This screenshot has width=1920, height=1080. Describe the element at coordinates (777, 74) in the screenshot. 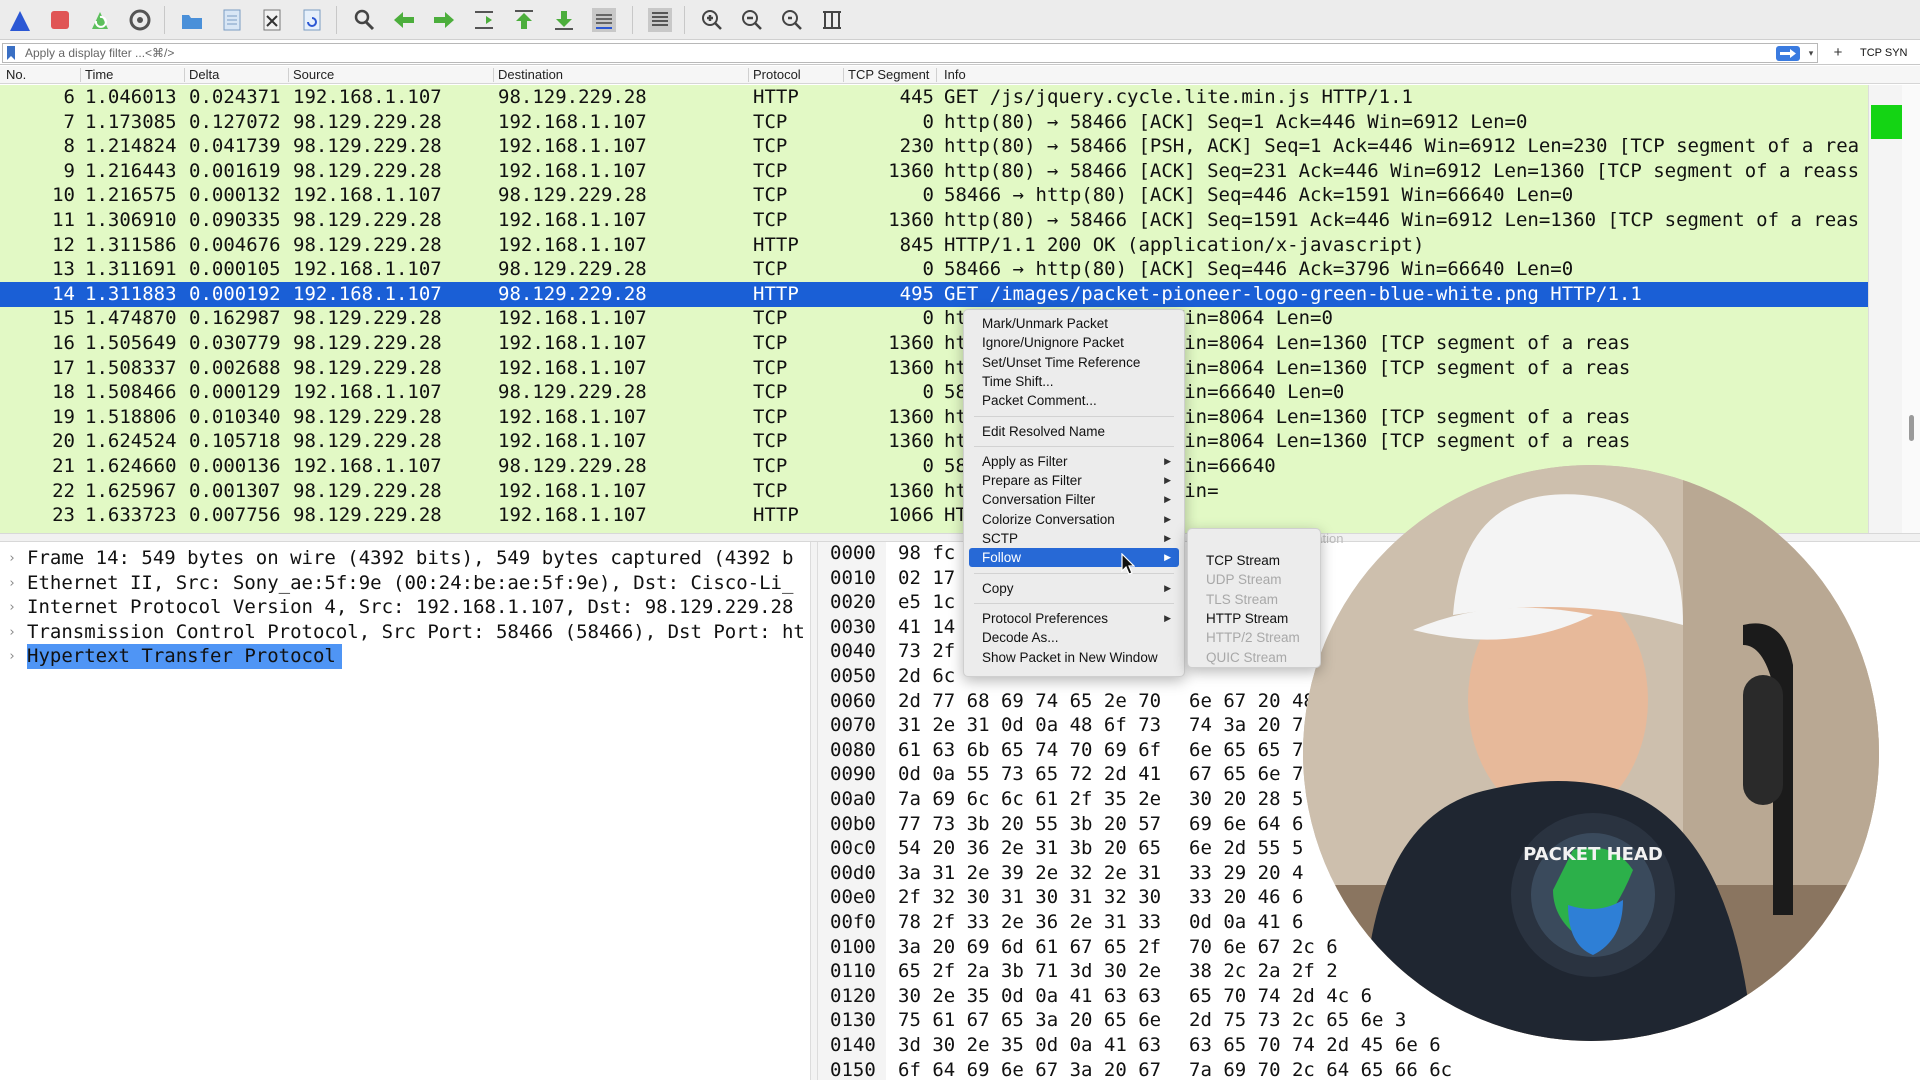

I see `column-protocol: Protocol` at that location.